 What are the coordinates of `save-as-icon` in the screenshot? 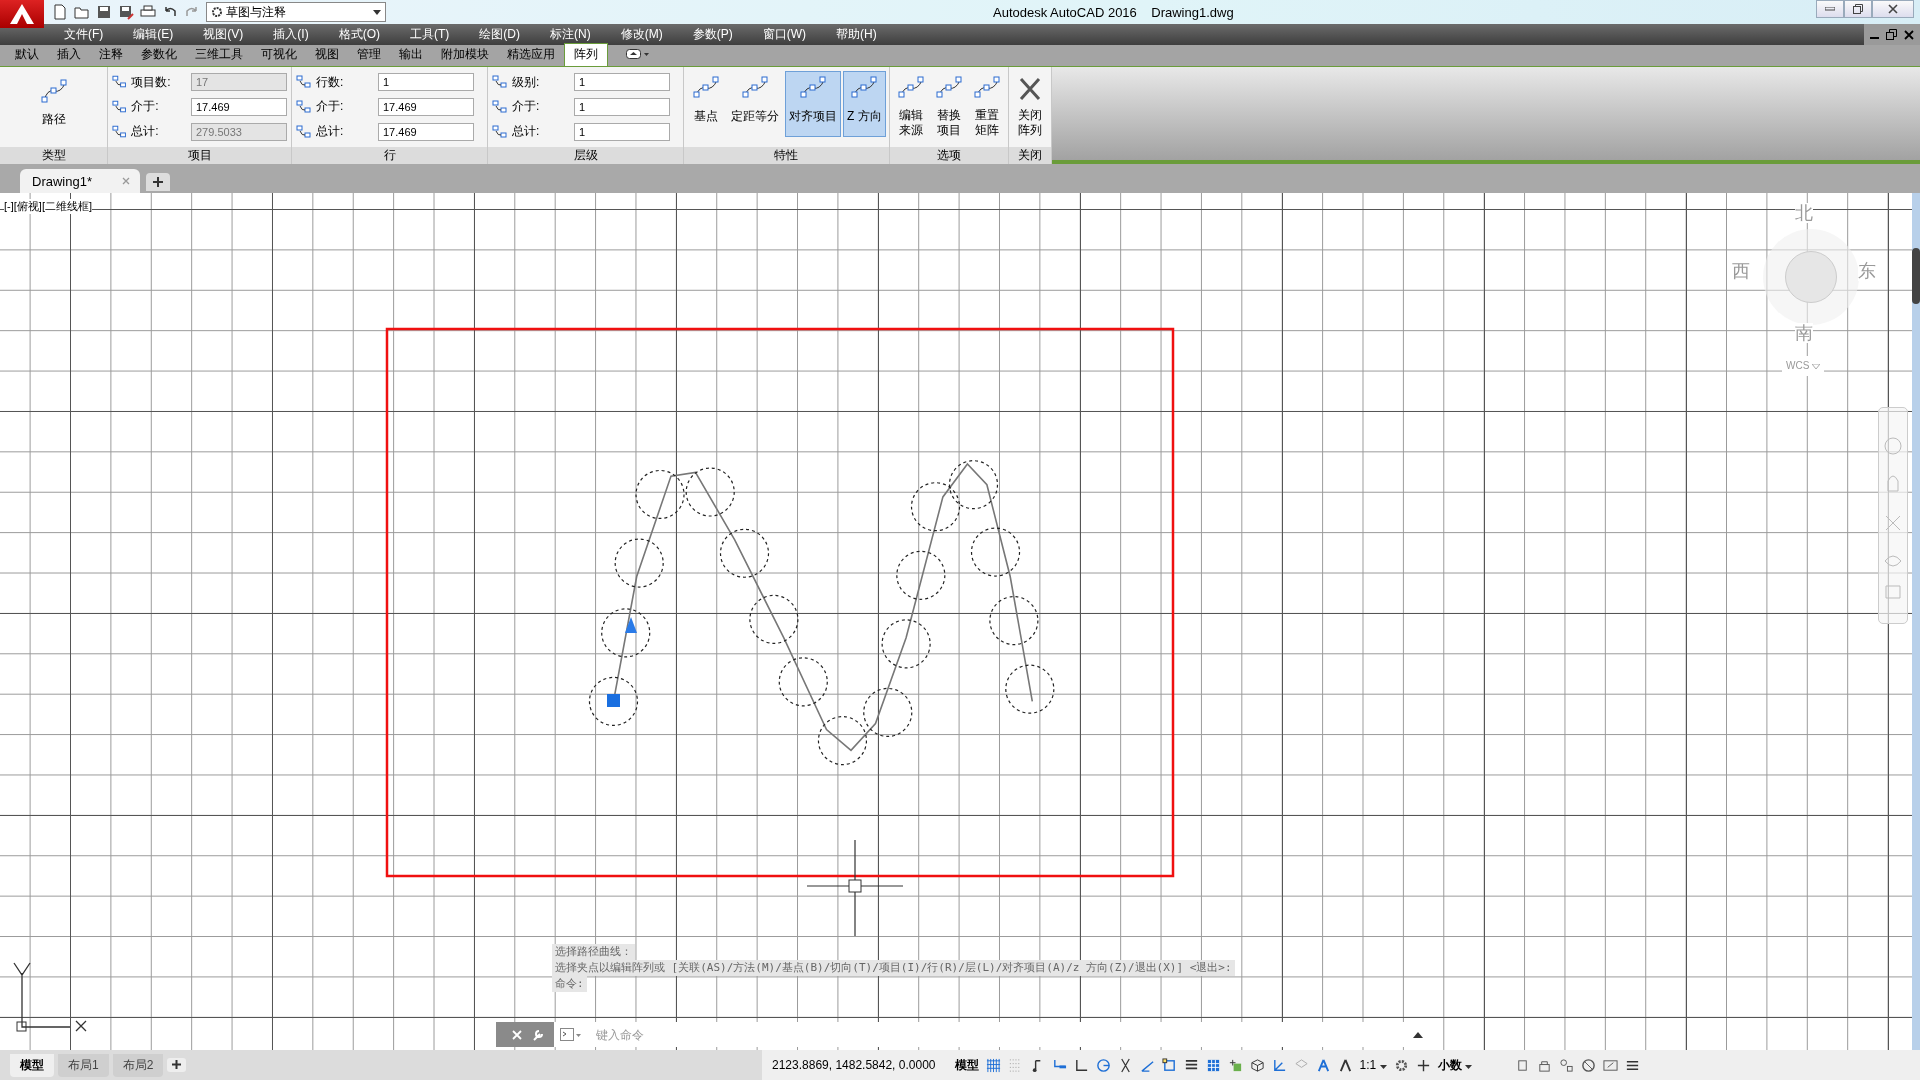 It's located at (126, 12).